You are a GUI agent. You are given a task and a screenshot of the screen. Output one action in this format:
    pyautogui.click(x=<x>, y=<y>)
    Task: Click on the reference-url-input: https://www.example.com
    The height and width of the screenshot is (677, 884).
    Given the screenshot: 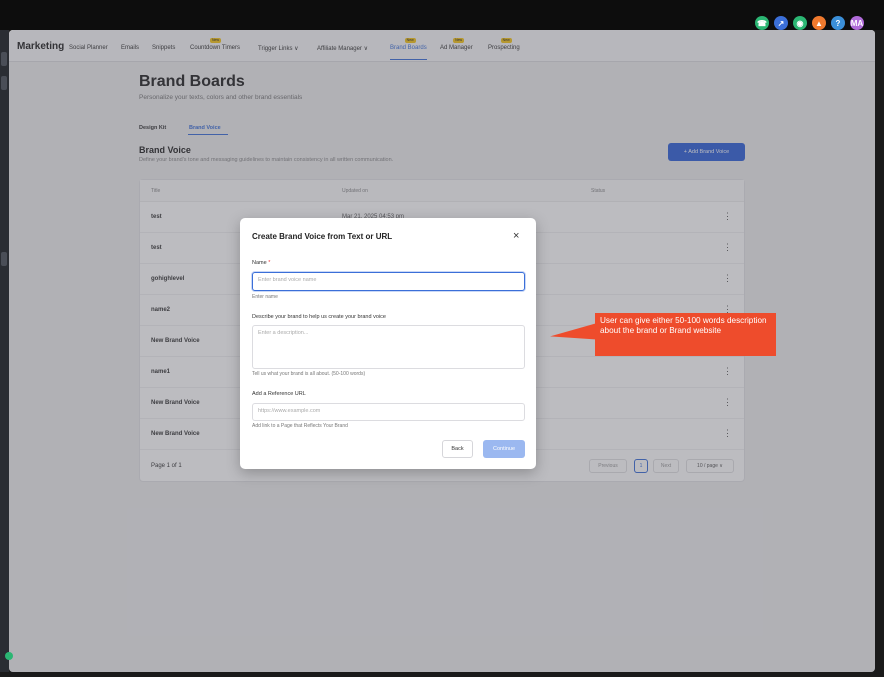 What is the action you would take?
    pyautogui.click(x=388, y=412)
    